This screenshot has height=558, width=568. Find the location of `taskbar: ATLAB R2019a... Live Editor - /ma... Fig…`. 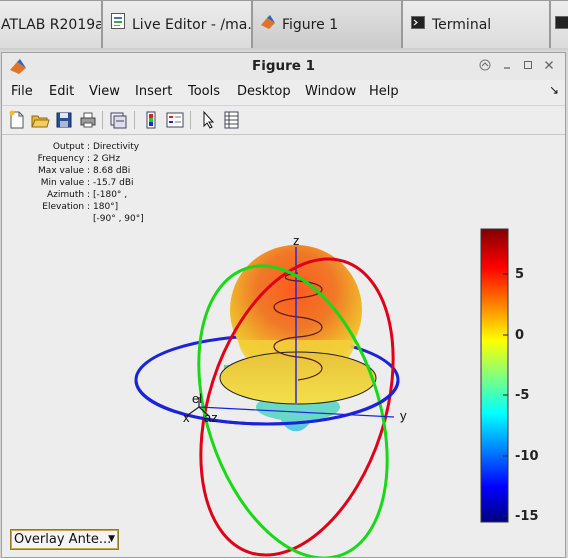

taskbar: ATLAB R2019a... Live Editor - /ma... Fig… is located at coordinates (284, 25).